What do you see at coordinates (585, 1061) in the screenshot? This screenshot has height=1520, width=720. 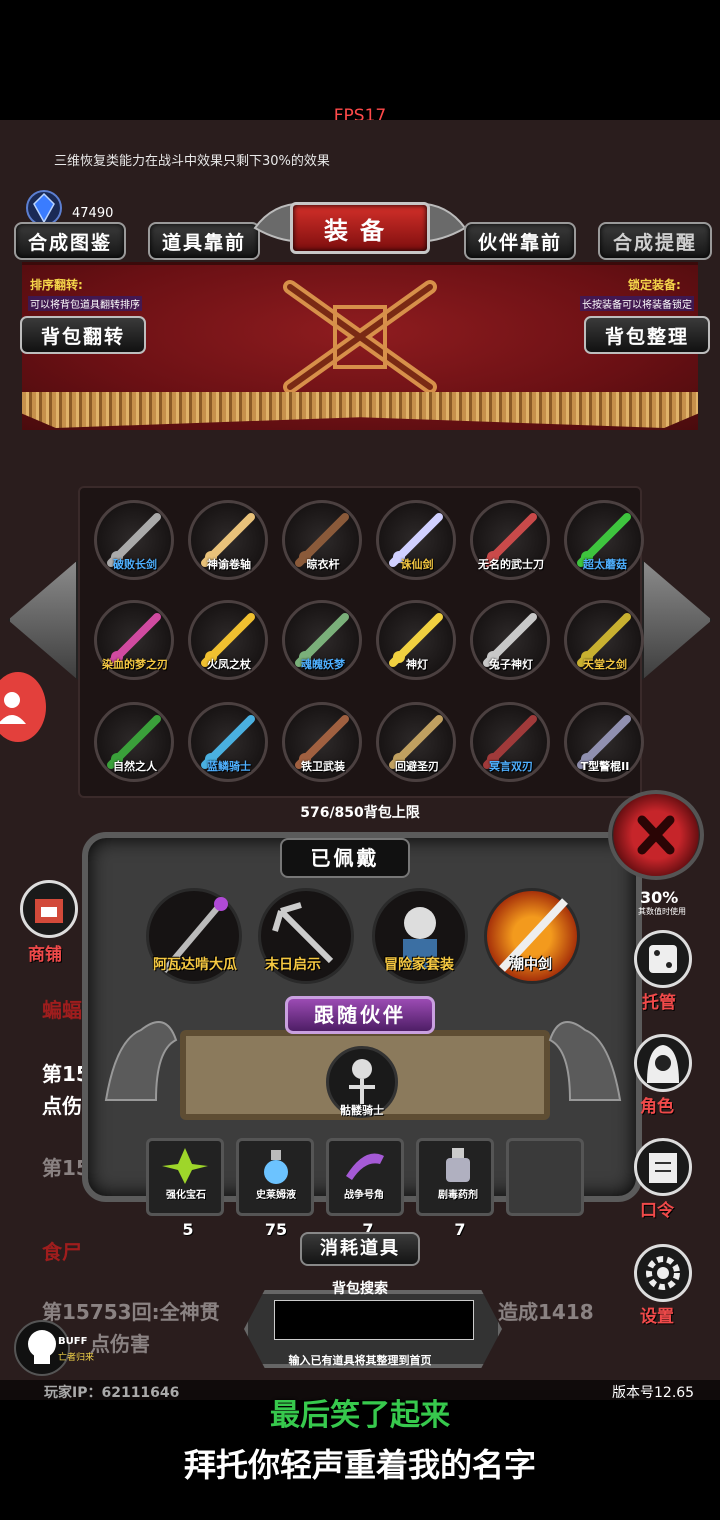 I see `dragon-statue-right-icon` at bounding box center [585, 1061].